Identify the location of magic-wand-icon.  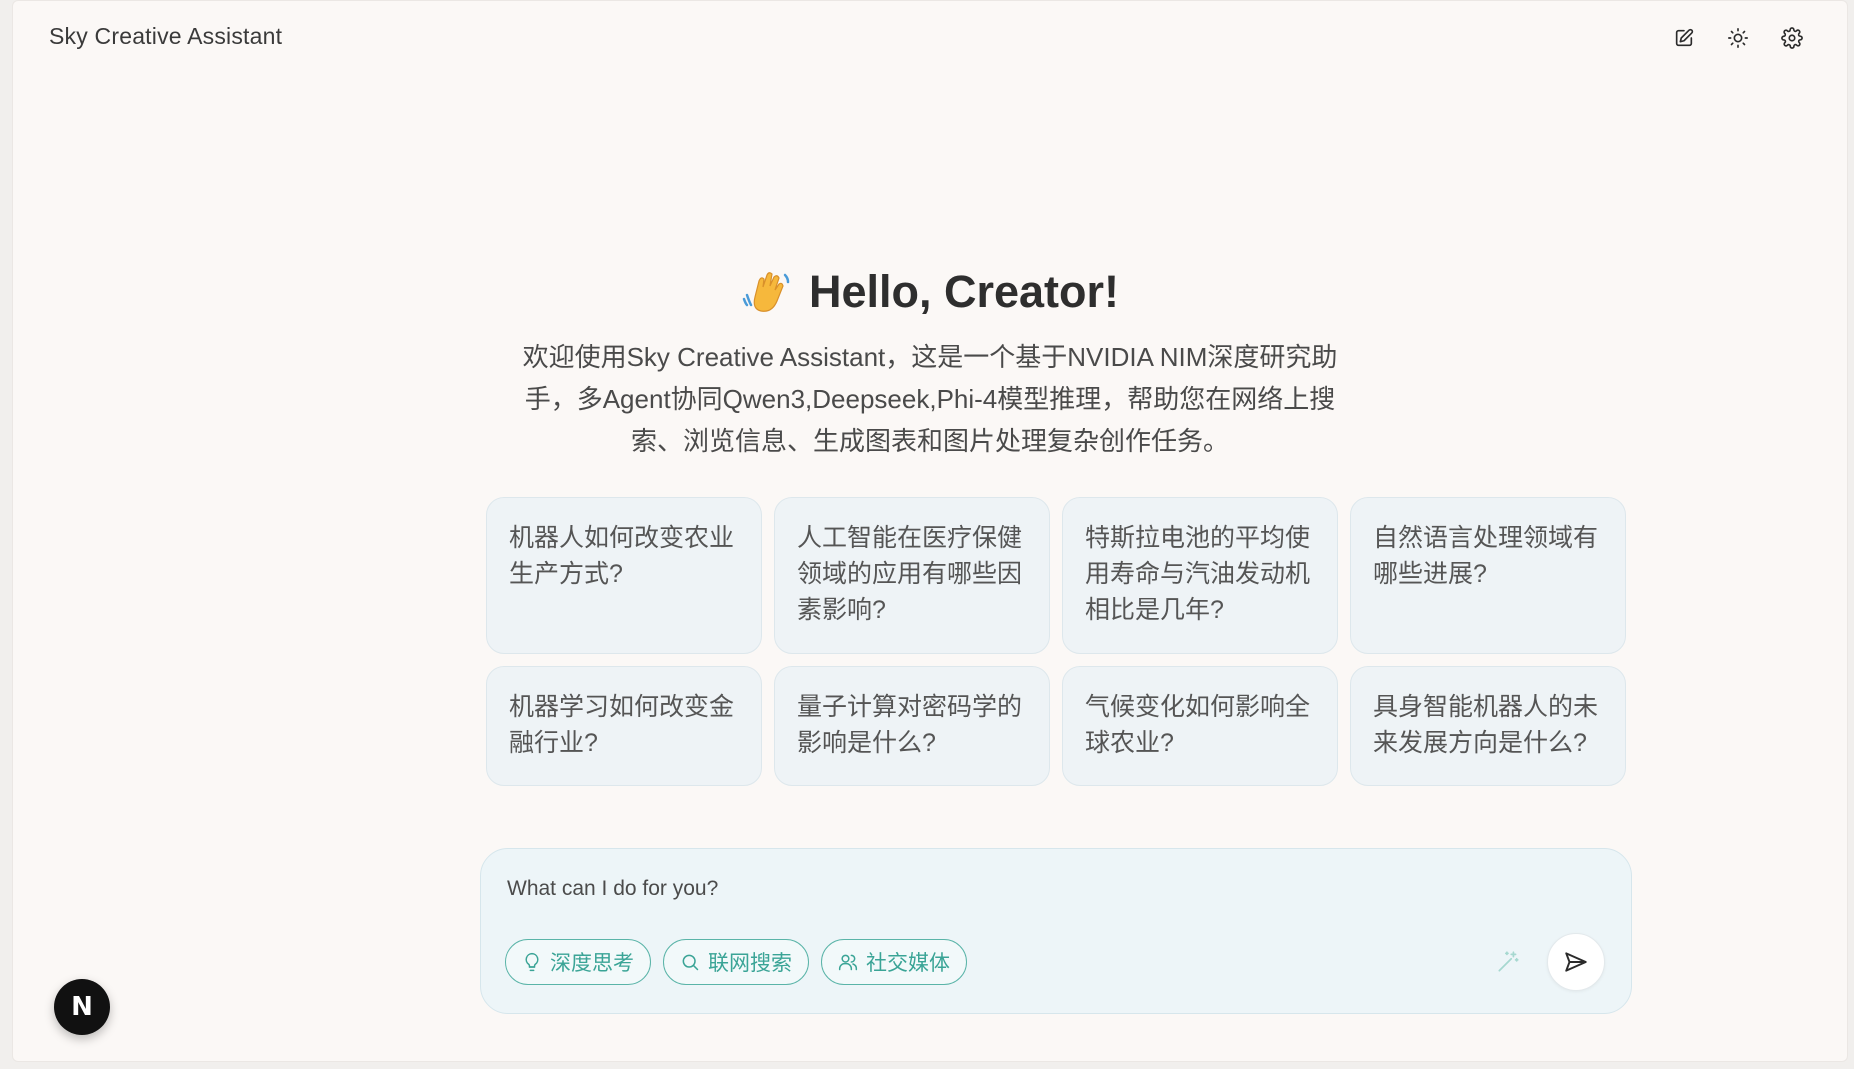
(1508, 961).